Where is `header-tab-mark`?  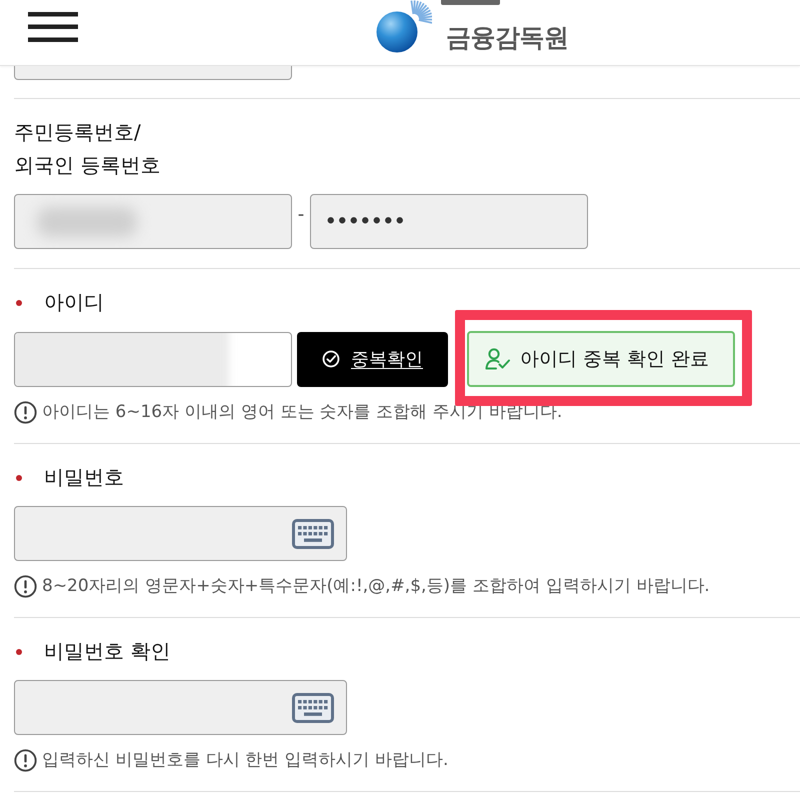 header-tab-mark is located at coordinates (470, 2).